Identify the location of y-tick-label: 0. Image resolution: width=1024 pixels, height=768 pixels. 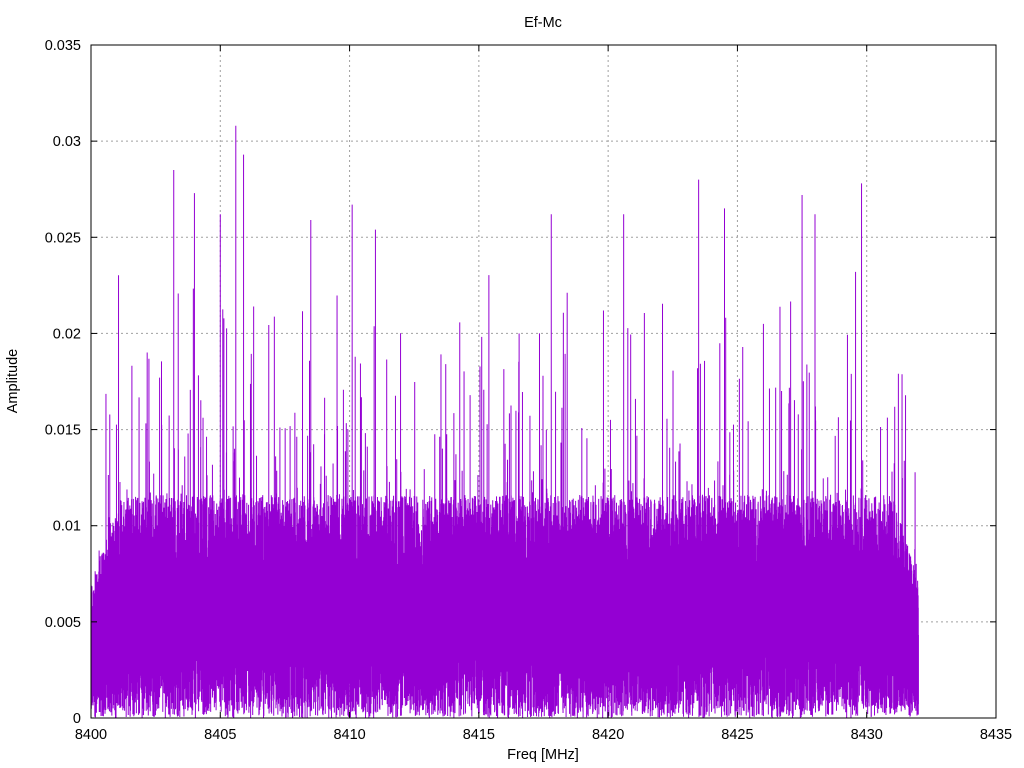
(77, 719).